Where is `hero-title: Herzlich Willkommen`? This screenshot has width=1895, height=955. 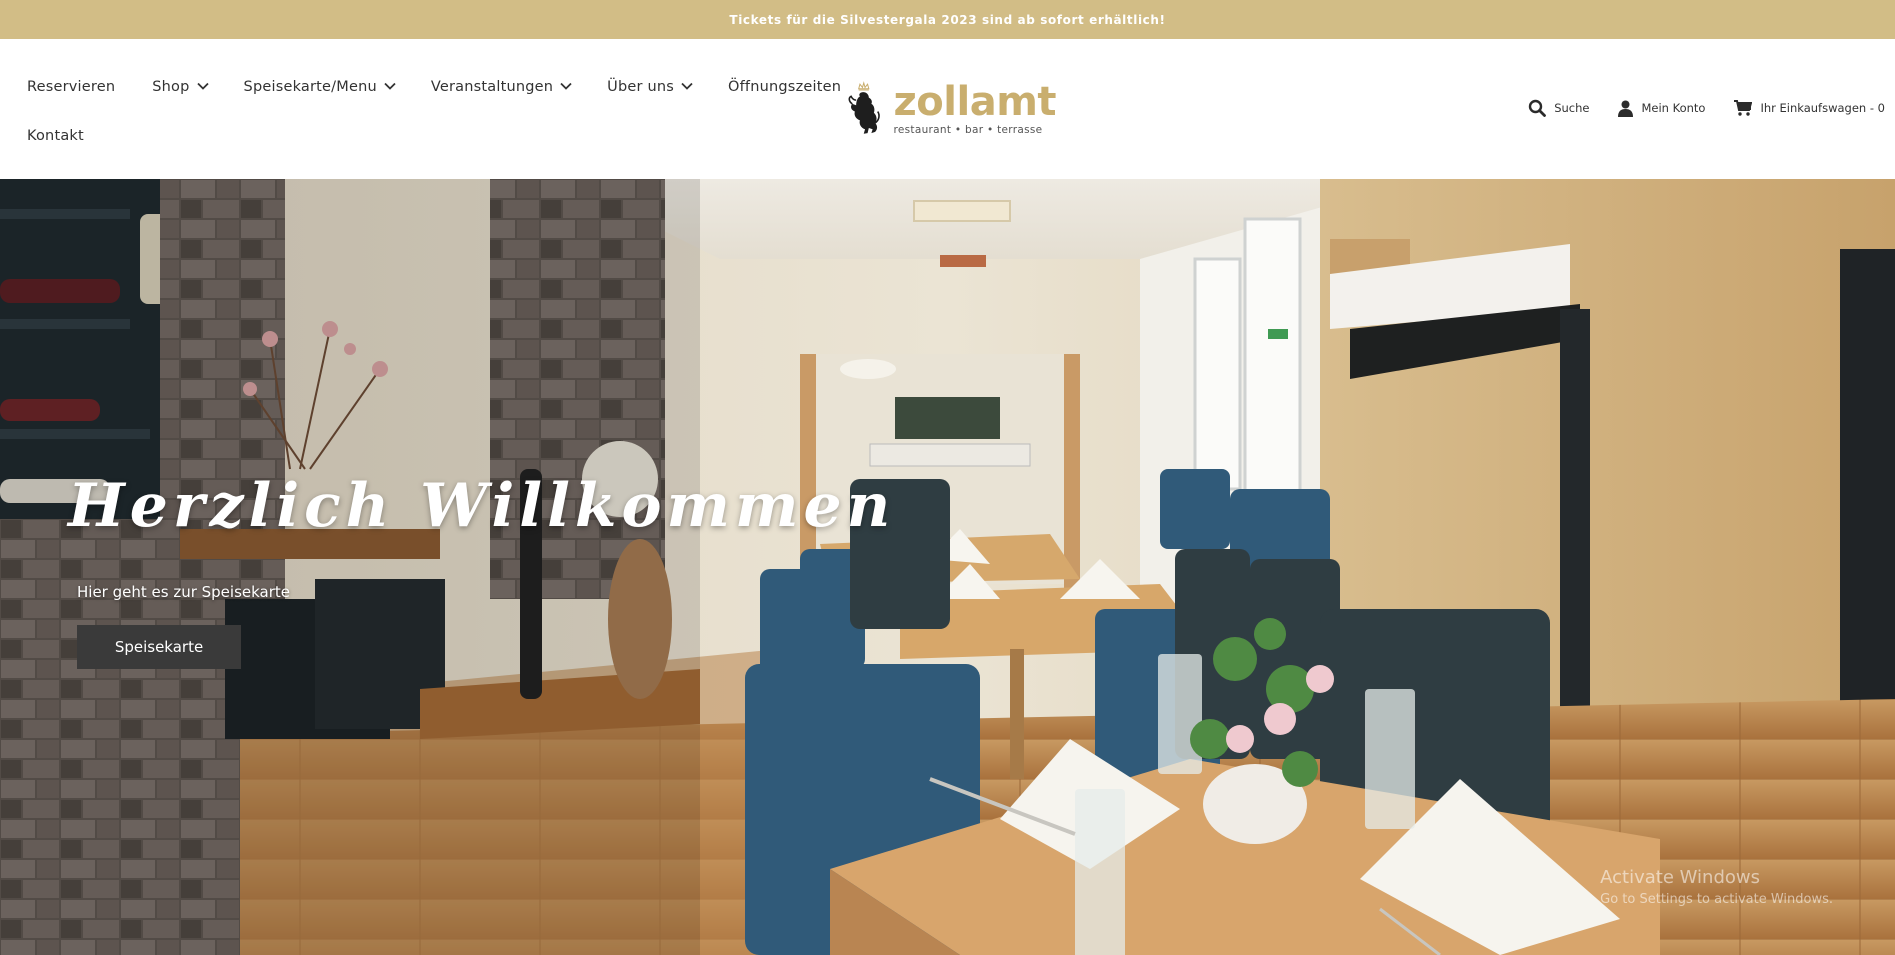
hero-title: Herzlich Willkommen is located at coordinates (482, 506).